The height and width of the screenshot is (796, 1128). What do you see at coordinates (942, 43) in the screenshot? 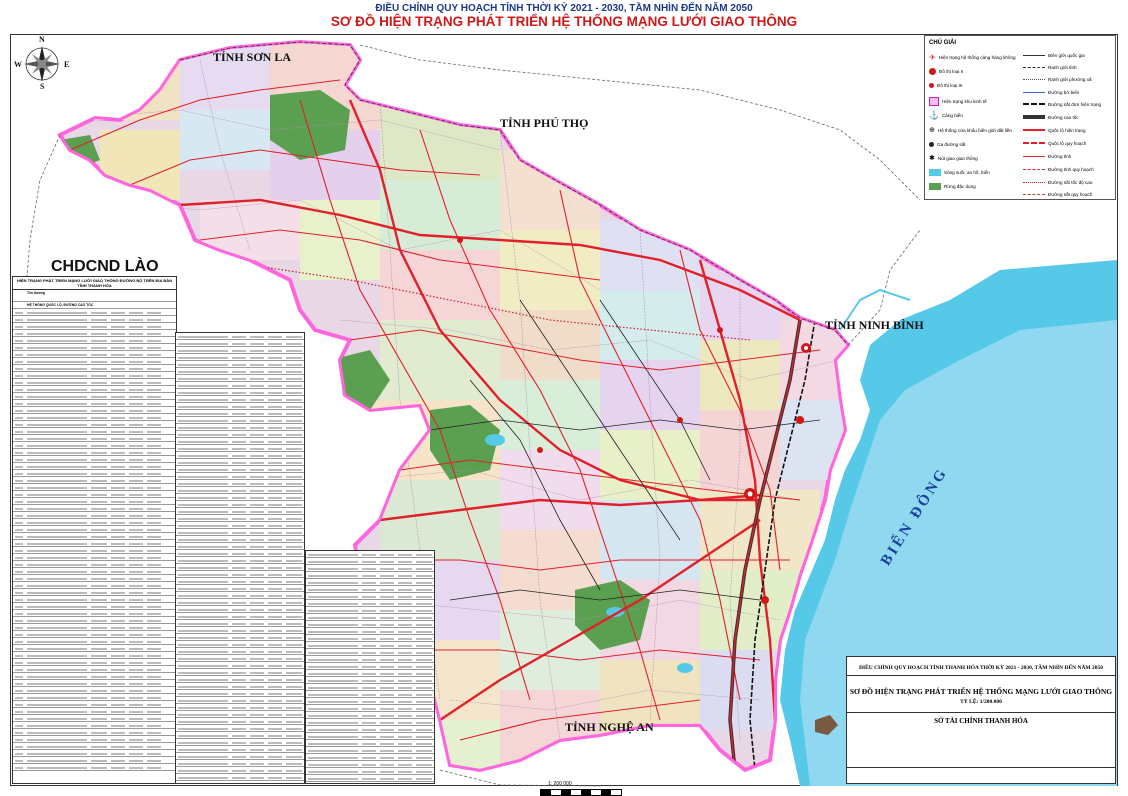
I see `legend-title: CHÚ GIẢI` at bounding box center [942, 43].